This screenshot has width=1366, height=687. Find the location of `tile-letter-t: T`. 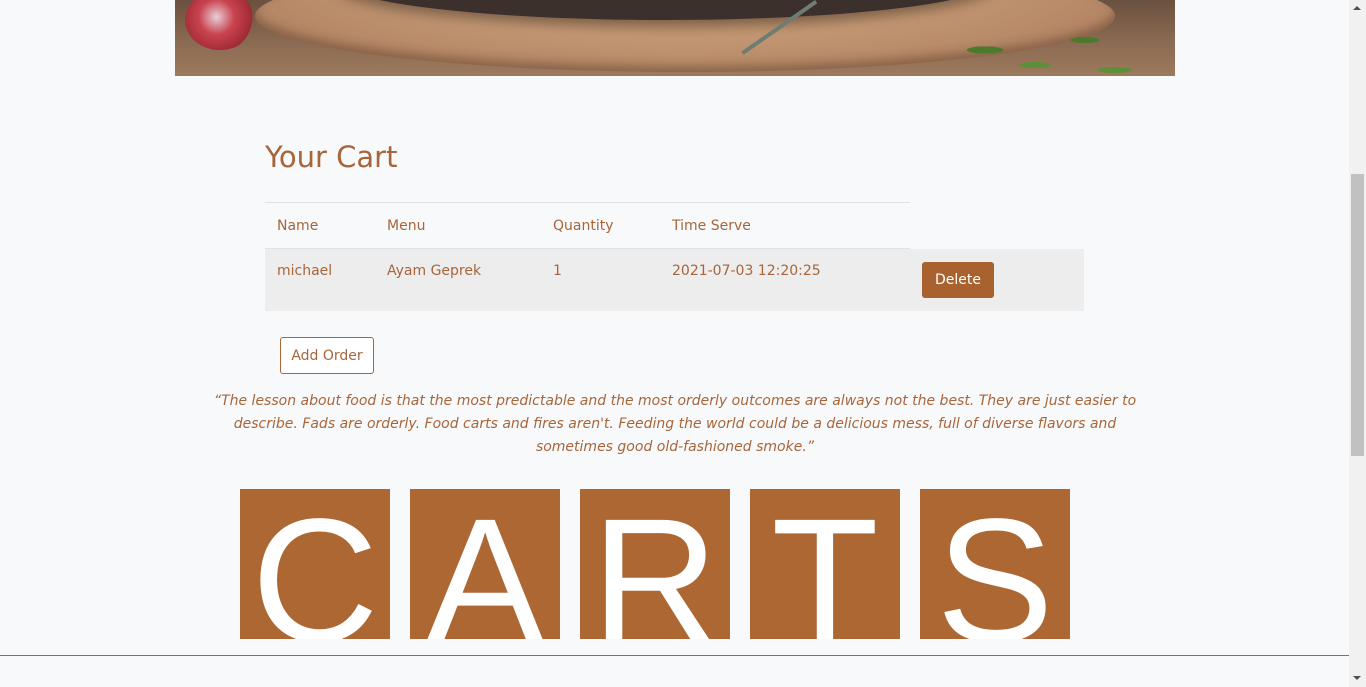

tile-letter-t: T is located at coordinates (825, 564).